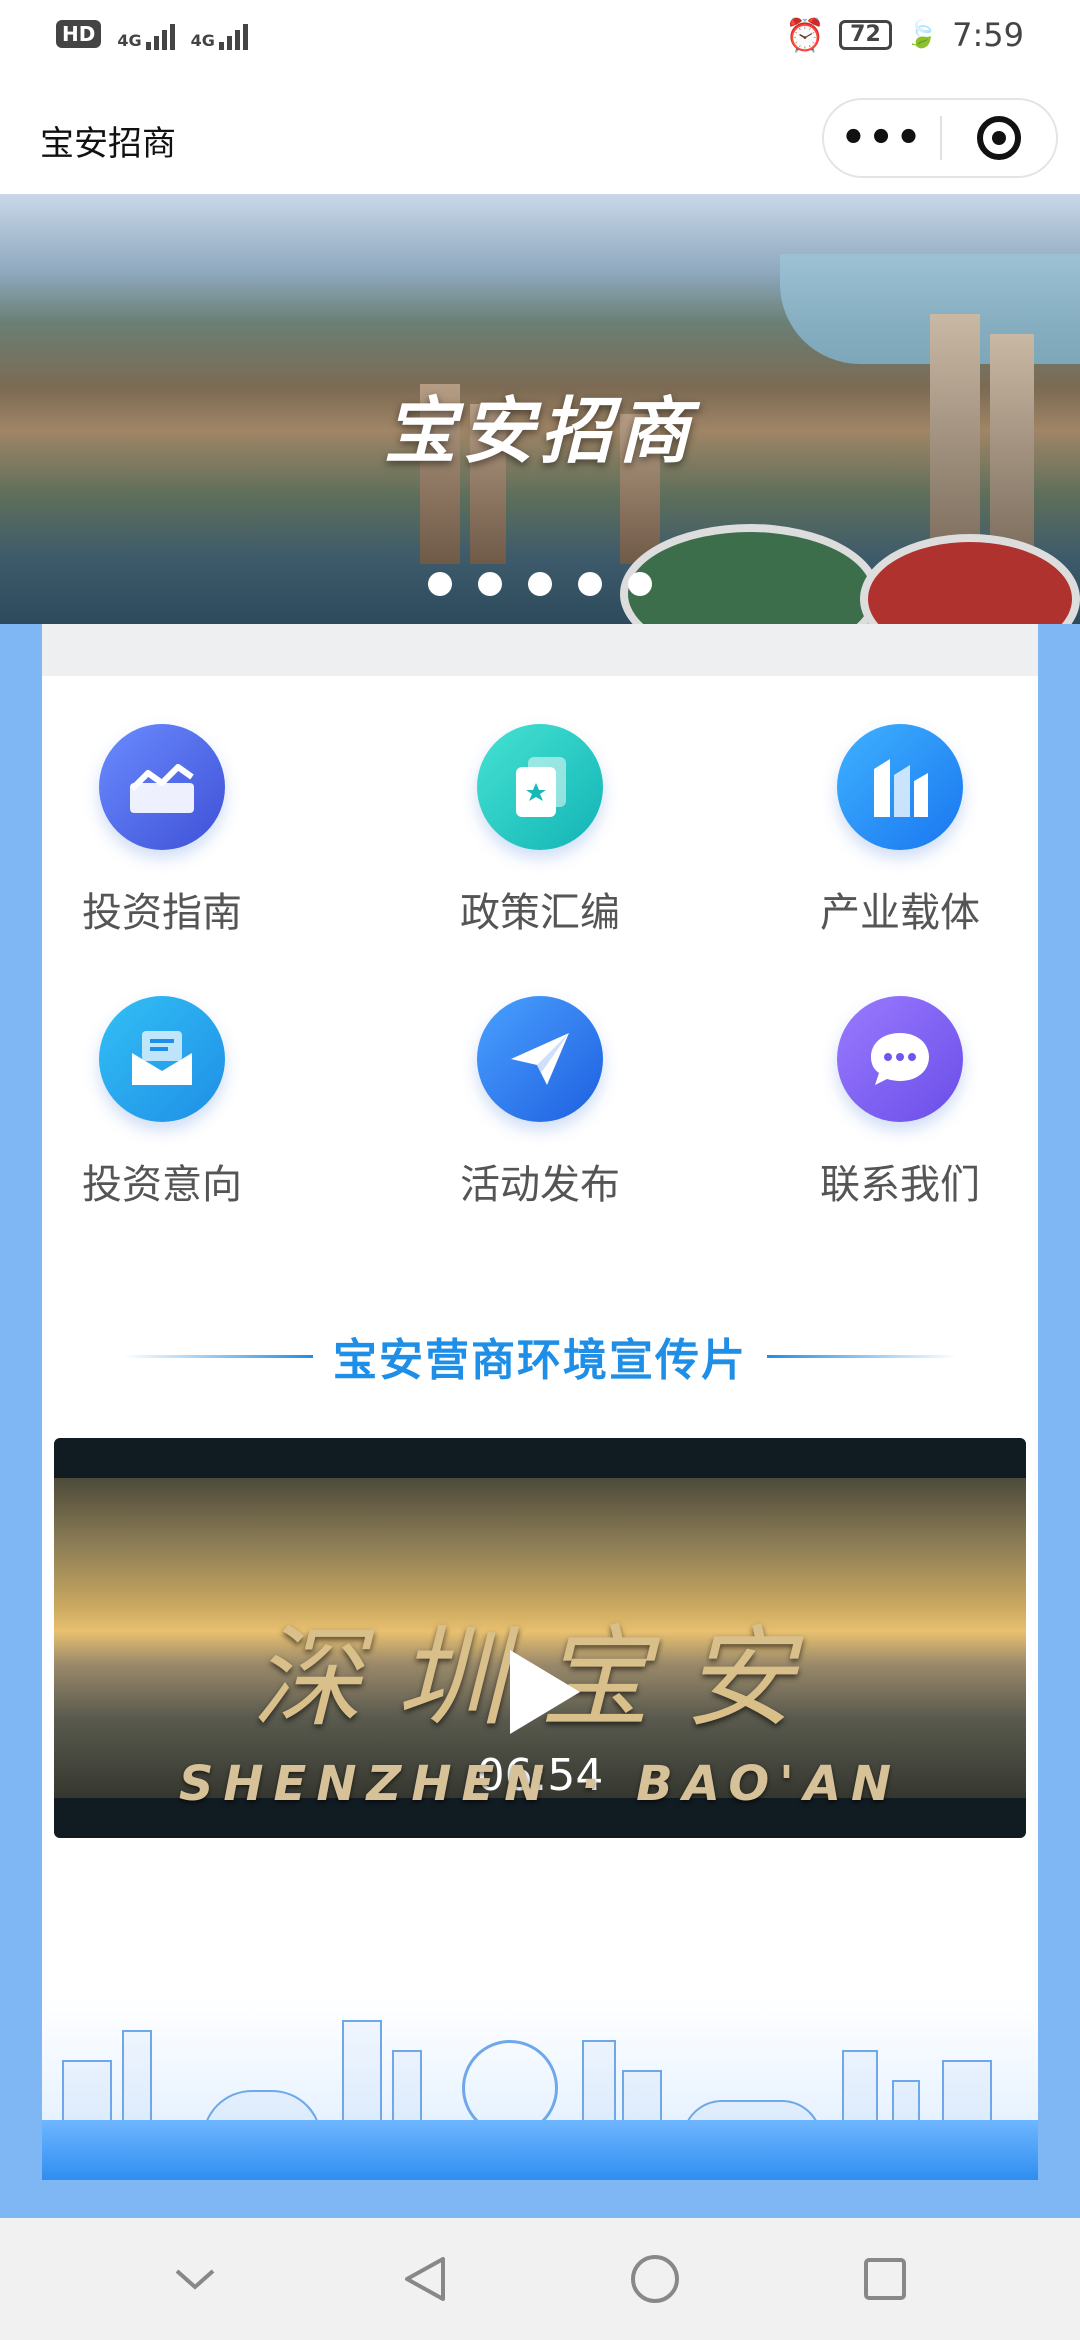 Image resolution: width=1080 pixels, height=2340 pixels. What do you see at coordinates (540, 787) in the screenshot?
I see `star-card-icon` at bounding box center [540, 787].